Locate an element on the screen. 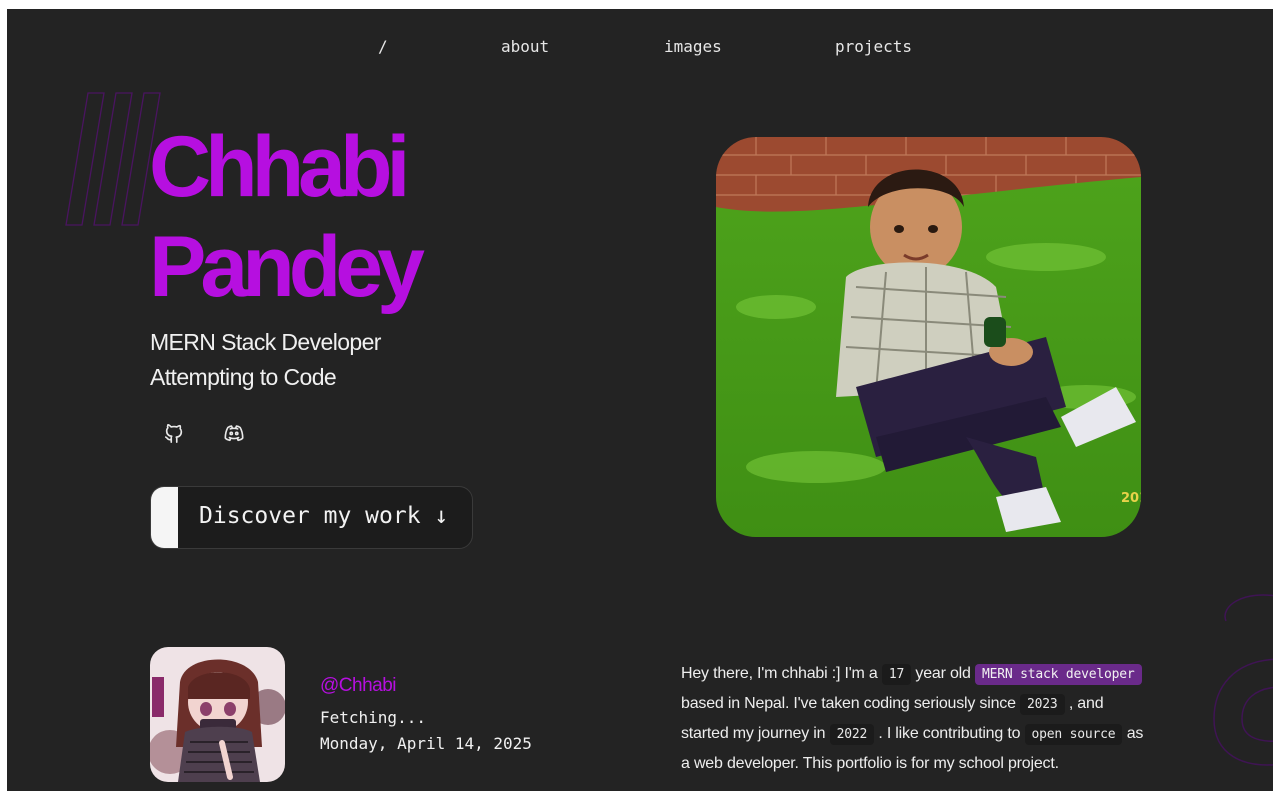 This screenshot has width=1273, height=791. bio-role-tag: MERN stack developer is located at coordinates (1058, 674).